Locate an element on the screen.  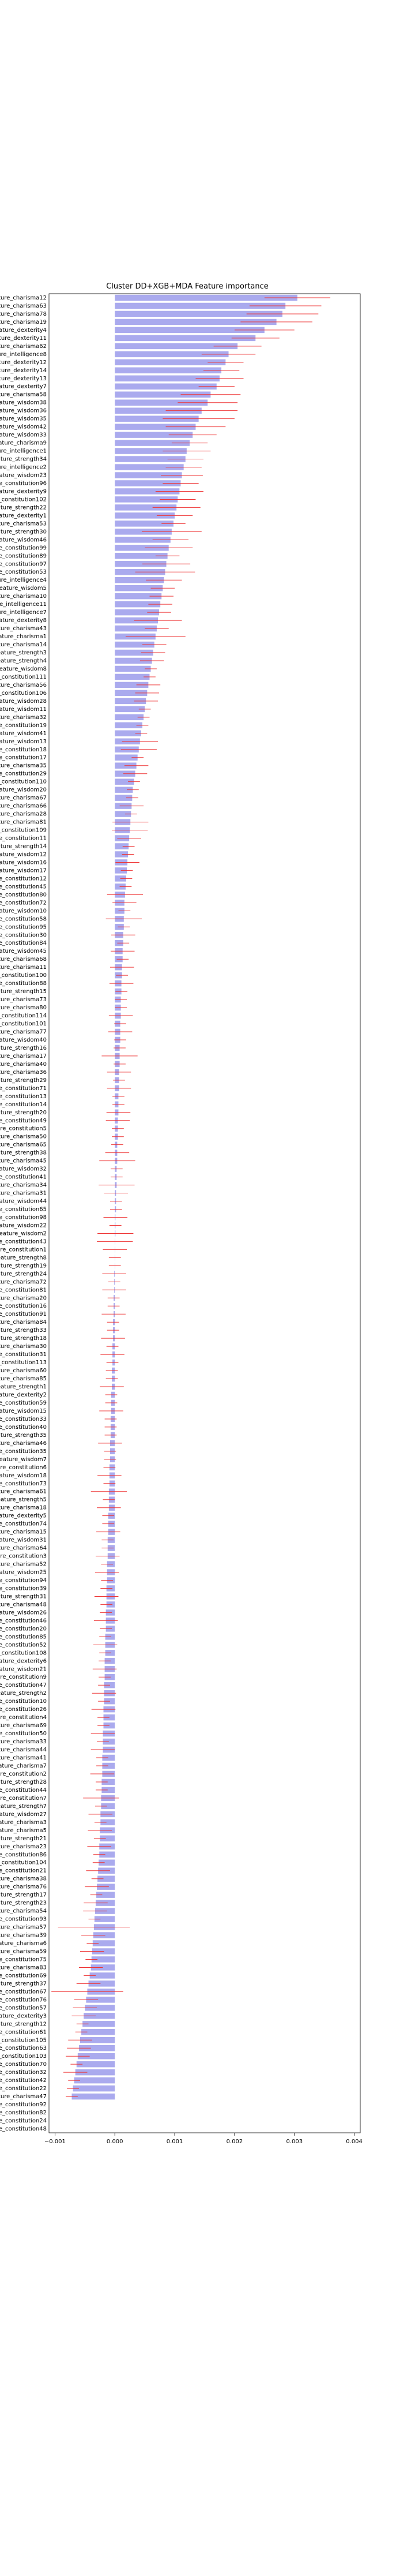
y-tick-label: feature_constitution32 is located at coordinates (23, 2072).